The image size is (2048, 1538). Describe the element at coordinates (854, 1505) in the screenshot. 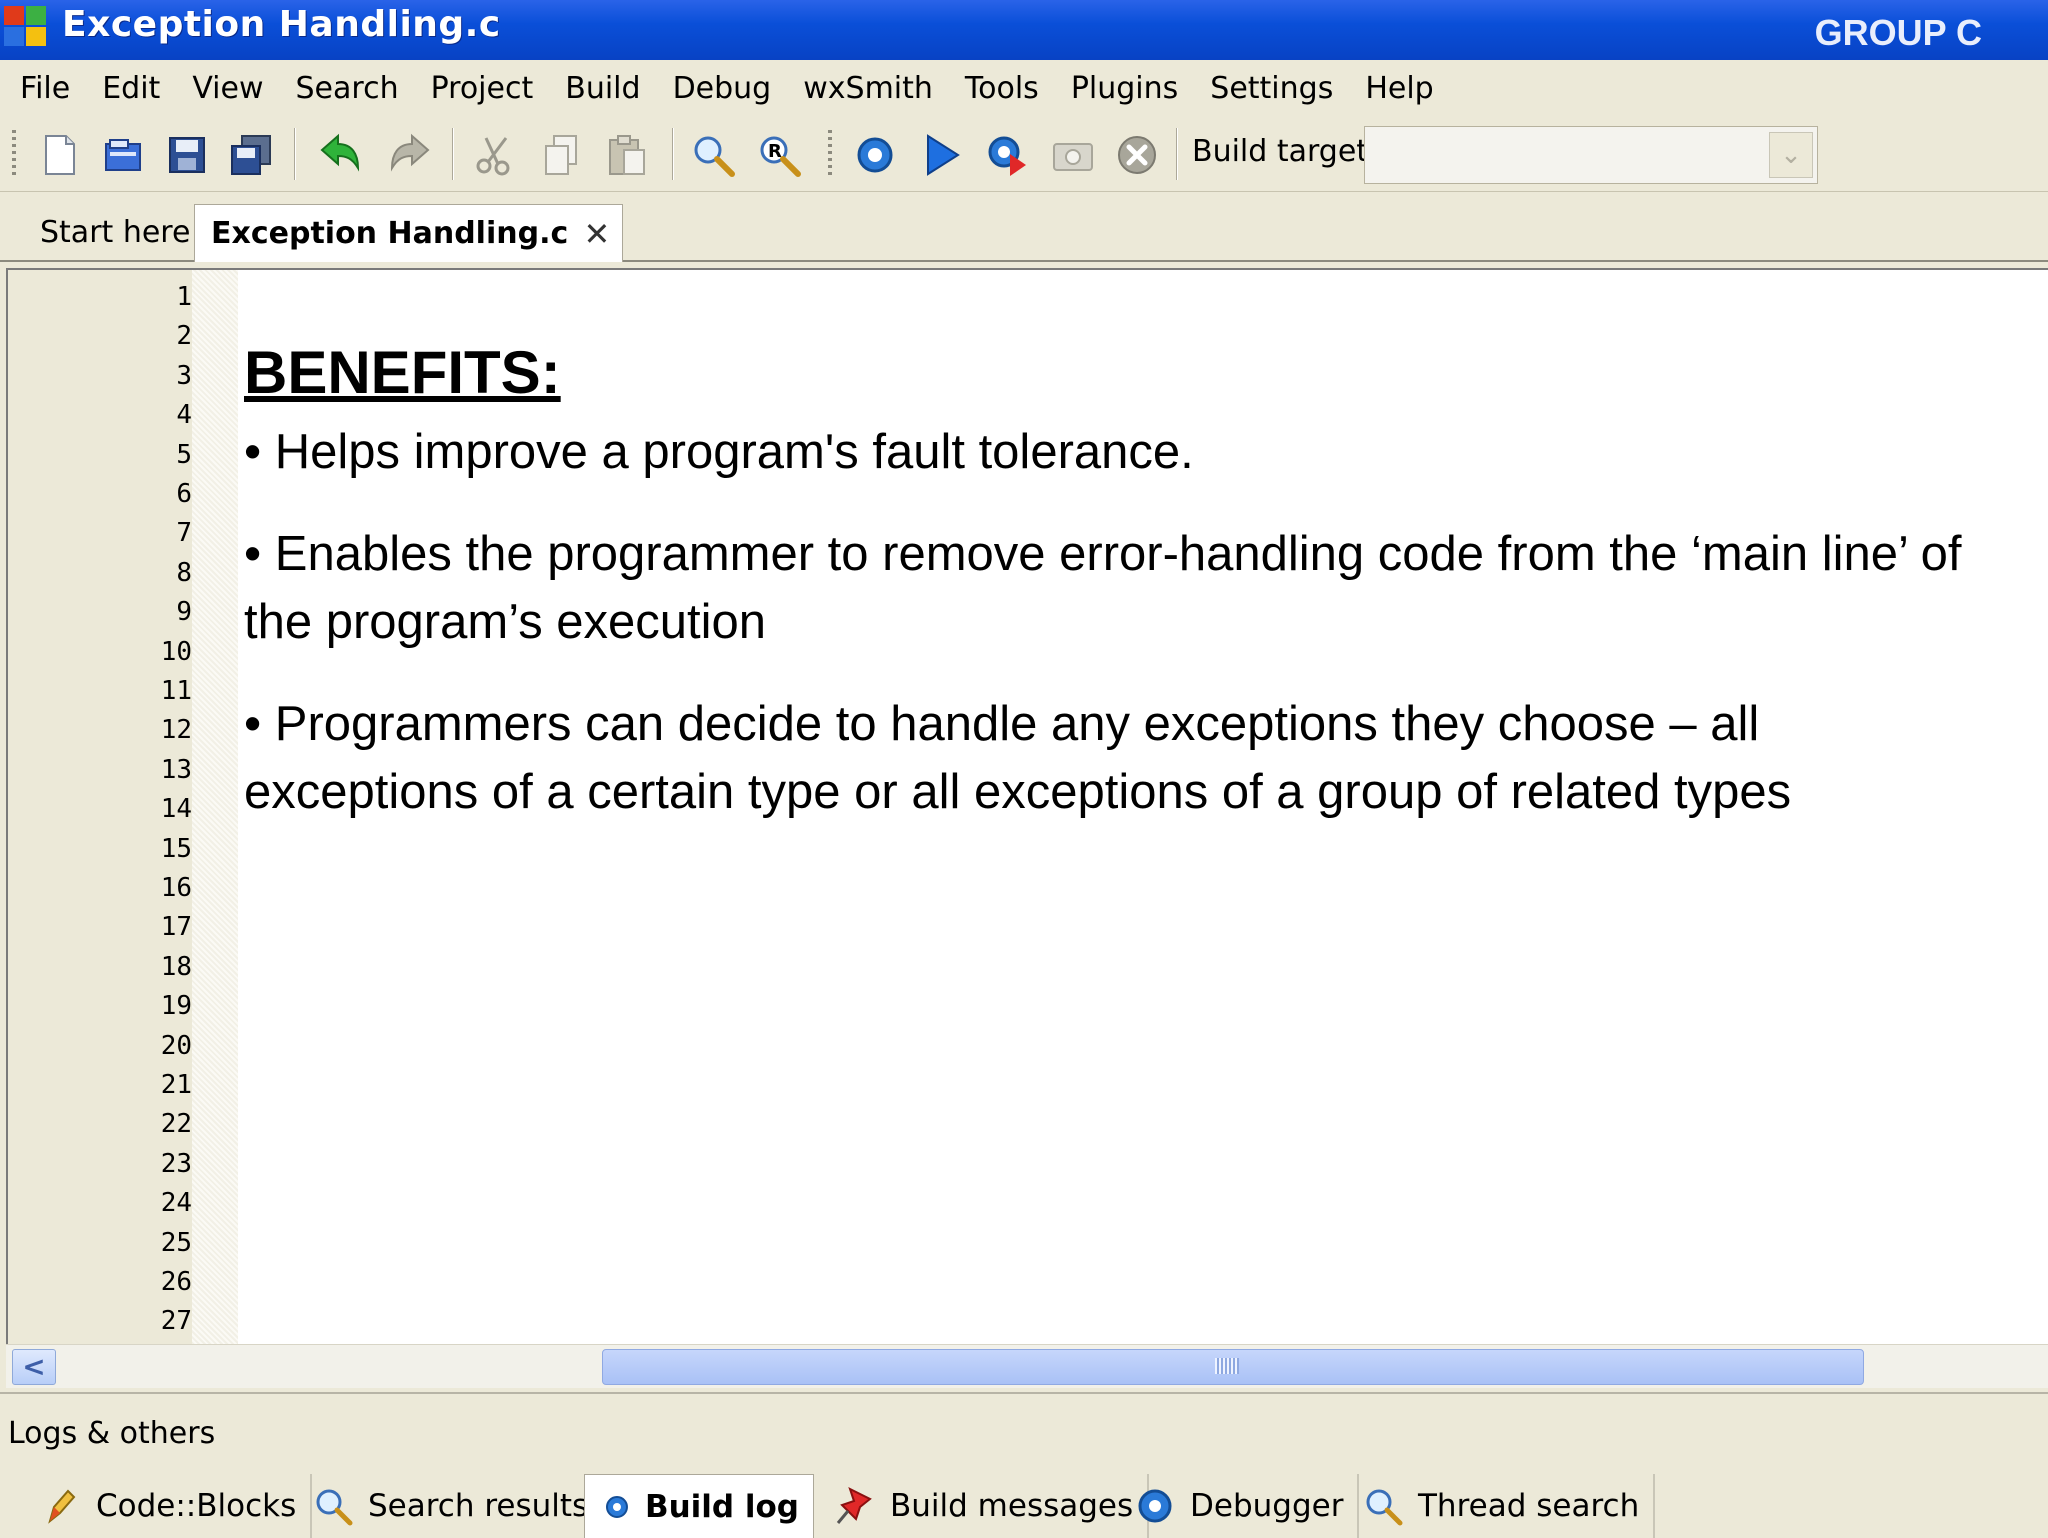

I see `pushpin-icon` at that location.